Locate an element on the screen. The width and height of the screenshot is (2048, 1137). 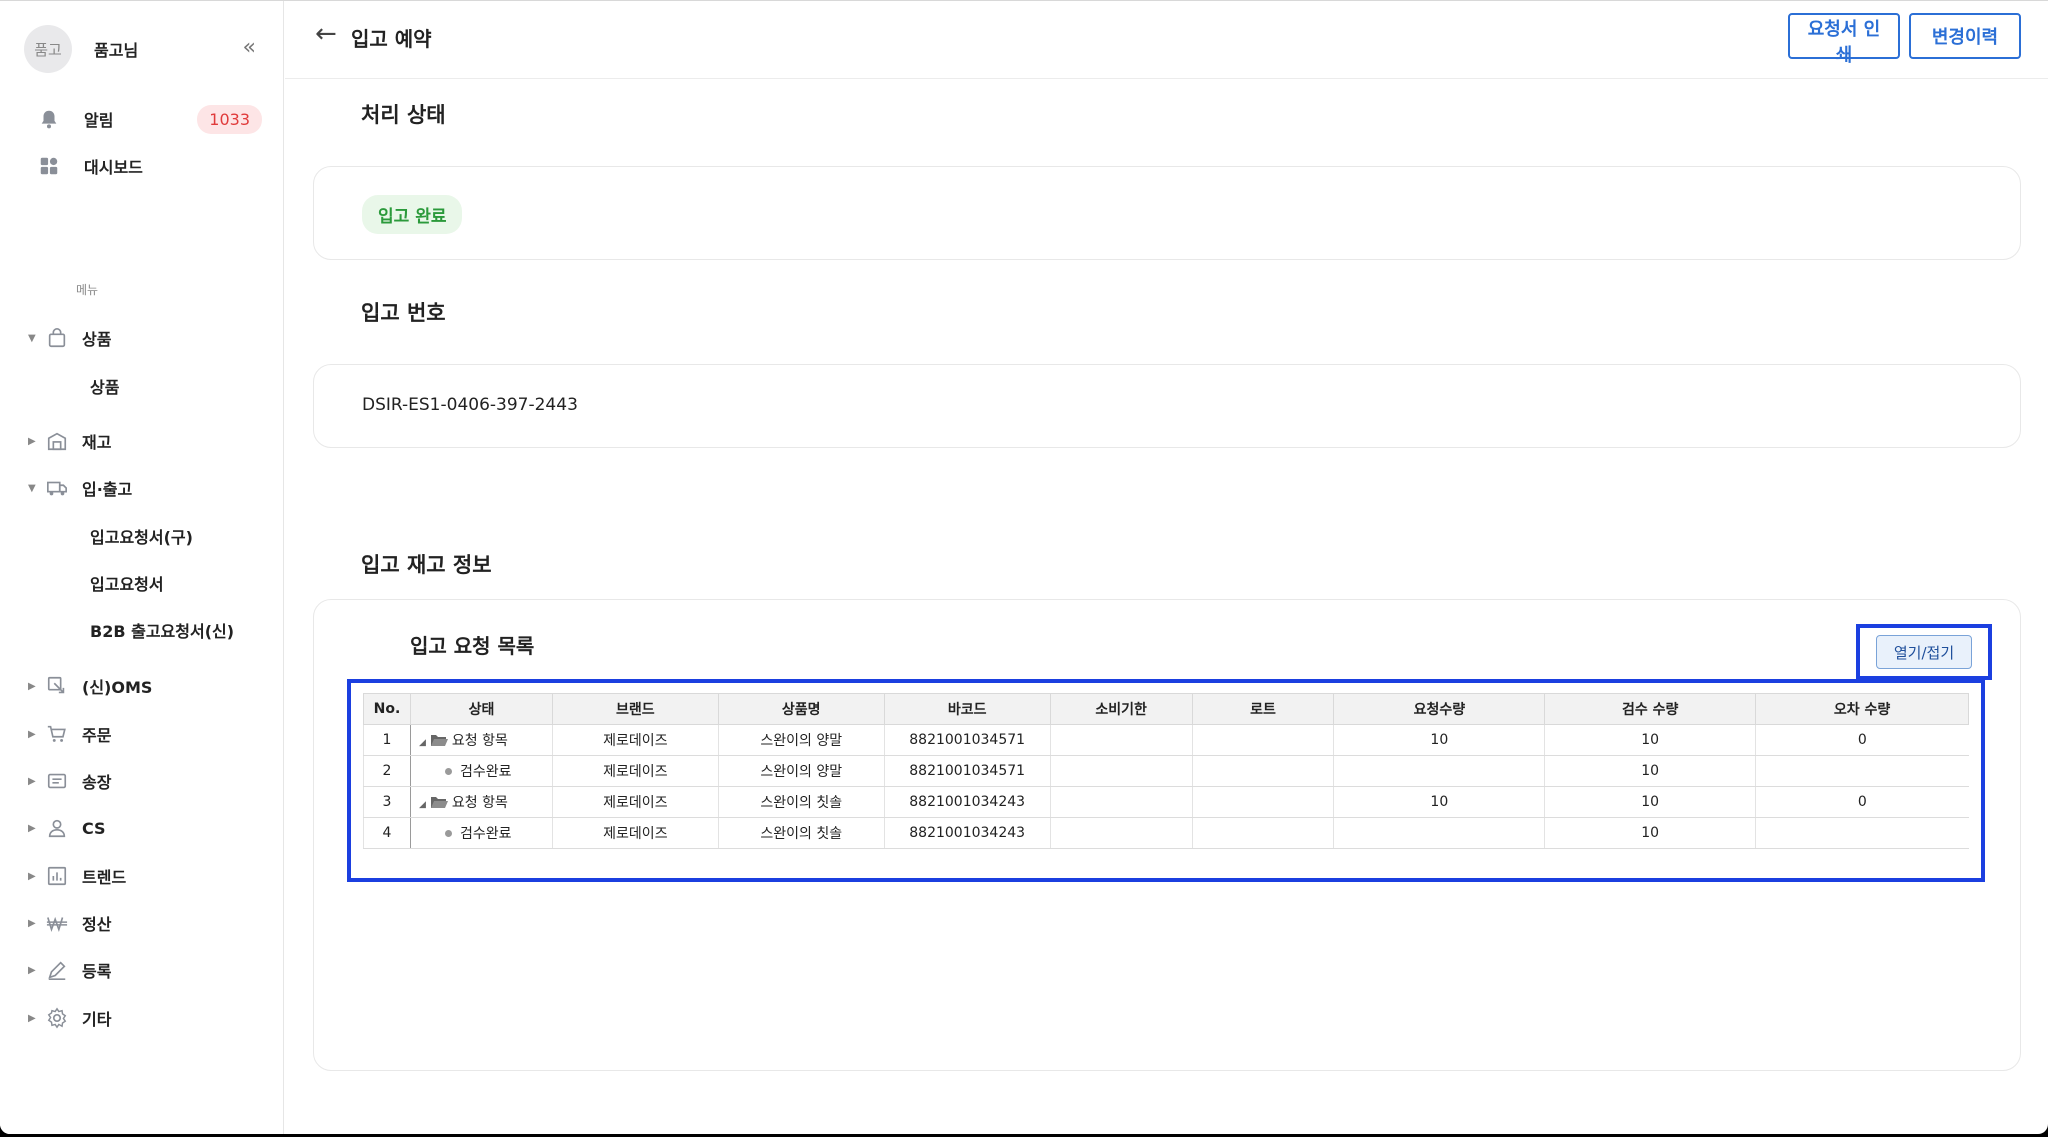
table-row: 2 검수완료 제로데이즈 스완이의 양말 8821001034571 10 is located at coordinates (1166, 771).